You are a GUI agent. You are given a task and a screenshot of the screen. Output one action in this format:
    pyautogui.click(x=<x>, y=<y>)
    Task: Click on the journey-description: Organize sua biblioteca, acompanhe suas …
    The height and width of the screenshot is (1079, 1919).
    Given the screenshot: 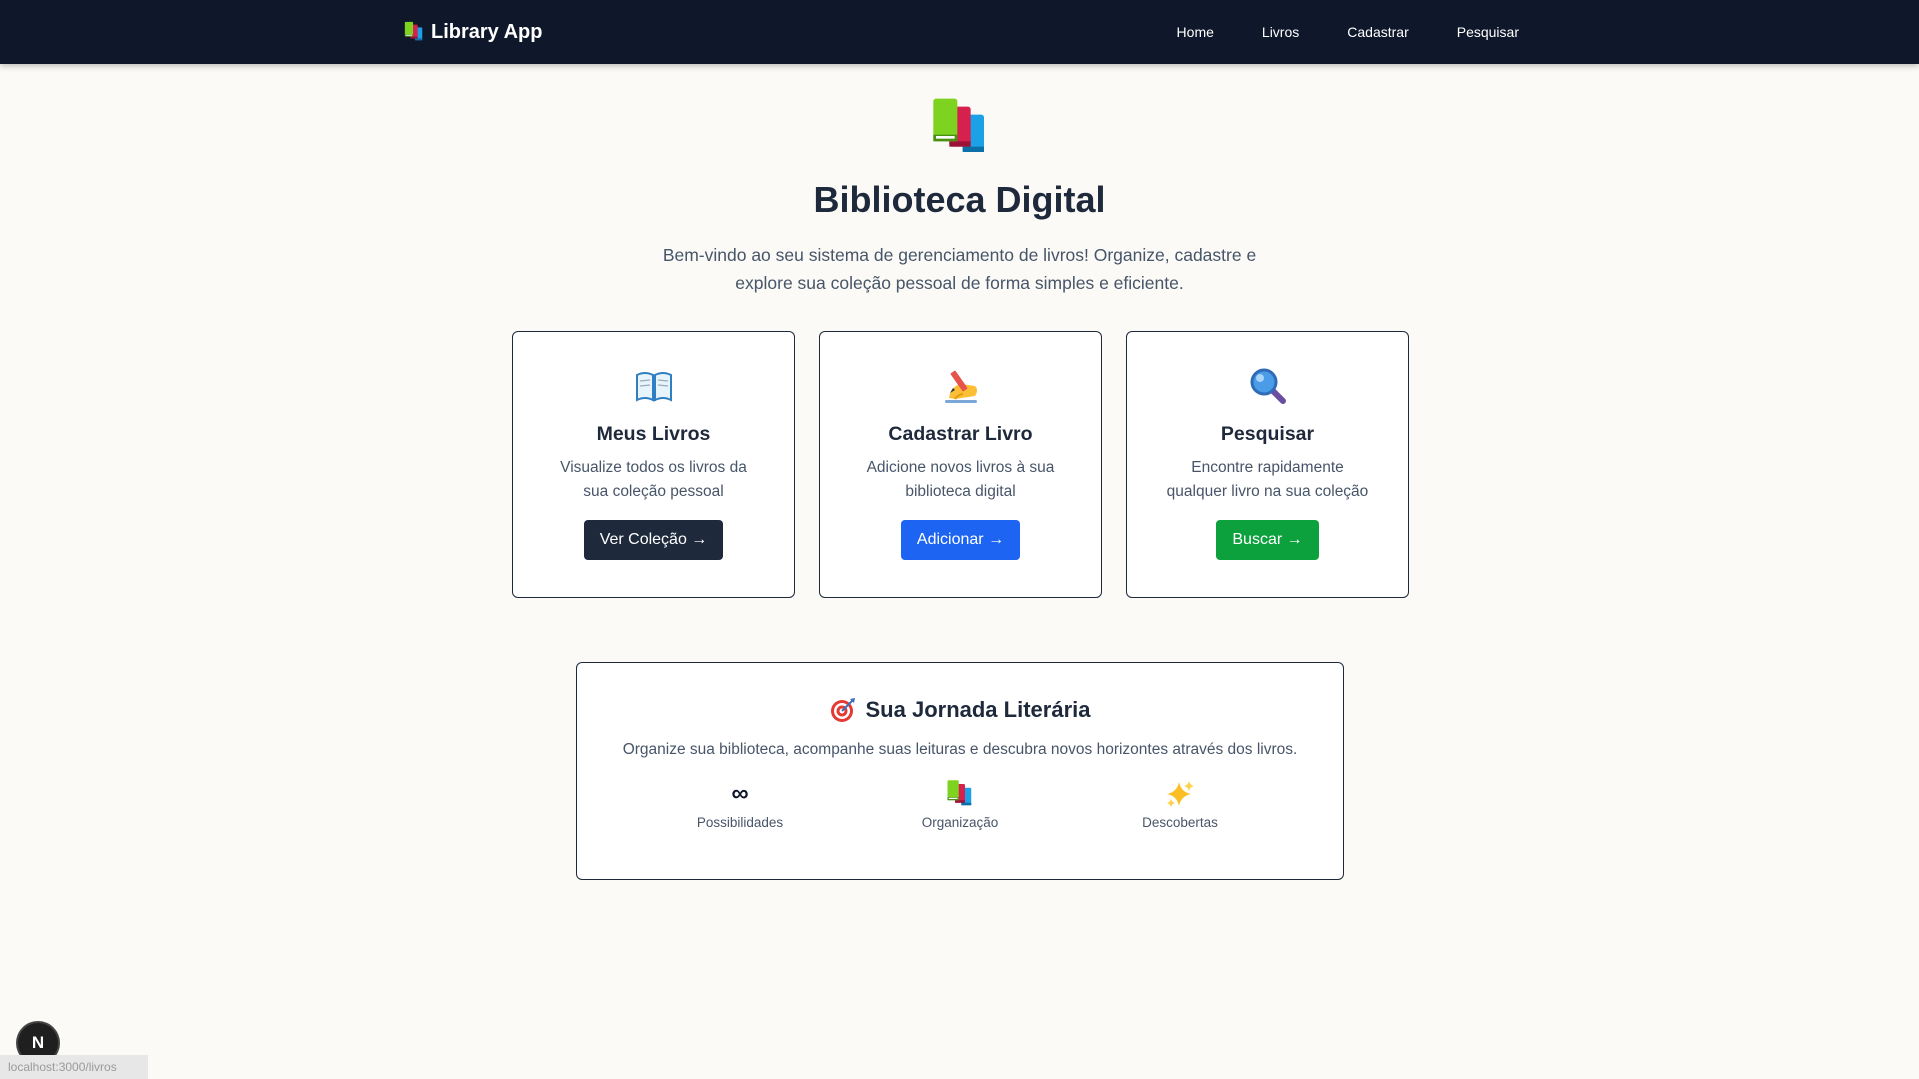 What is the action you would take?
    pyautogui.click(x=960, y=749)
    